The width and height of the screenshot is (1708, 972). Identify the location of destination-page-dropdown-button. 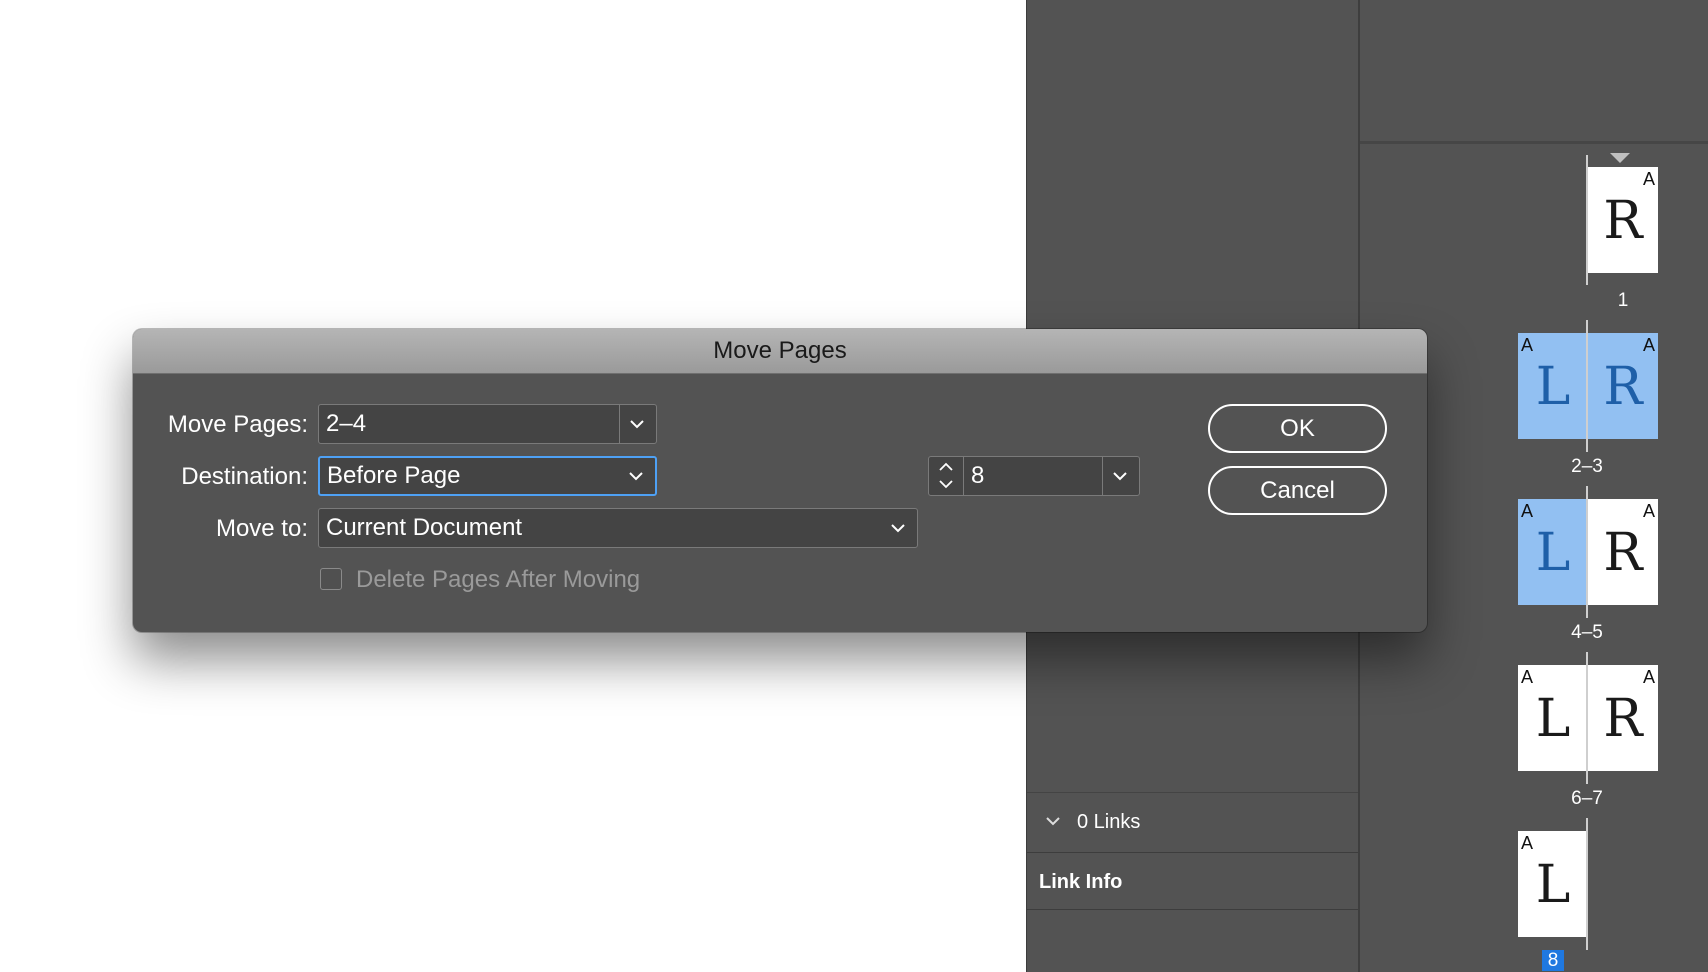
(1120, 476).